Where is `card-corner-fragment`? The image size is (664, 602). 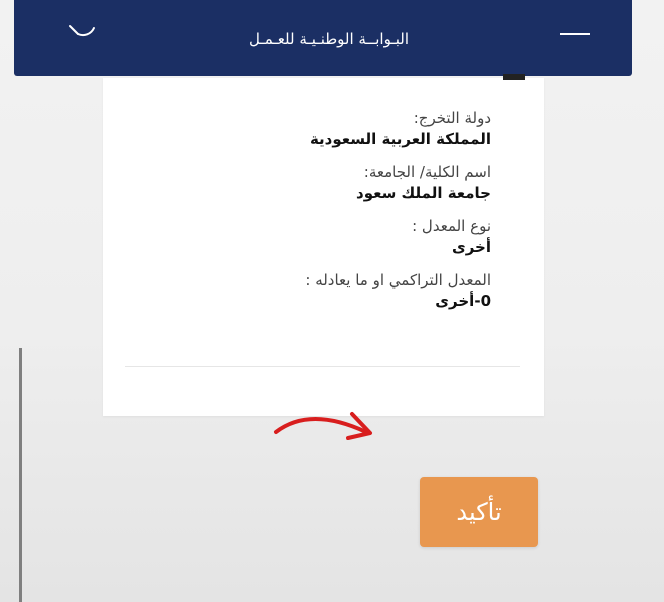
card-corner-fragment is located at coordinates (514, 77).